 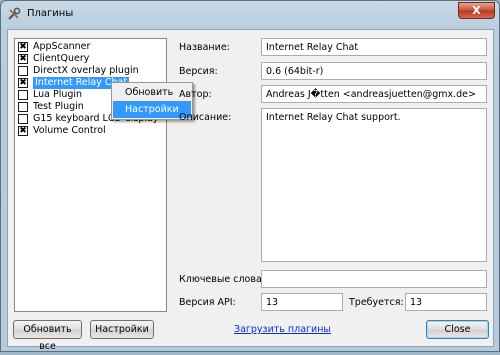 I want to click on version-label: Версия:, so click(x=198, y=71).